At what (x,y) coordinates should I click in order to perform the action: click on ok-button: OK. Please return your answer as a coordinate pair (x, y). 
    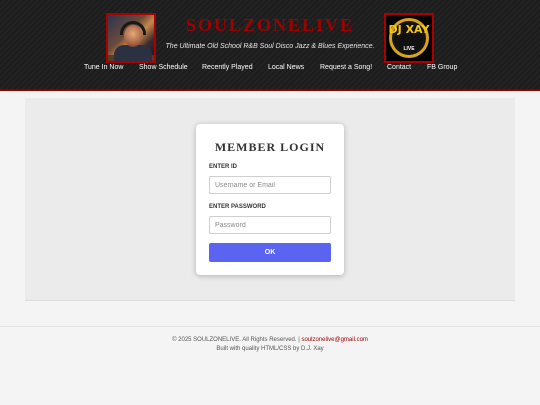
    Looking at the image, I should click on (270, 252).